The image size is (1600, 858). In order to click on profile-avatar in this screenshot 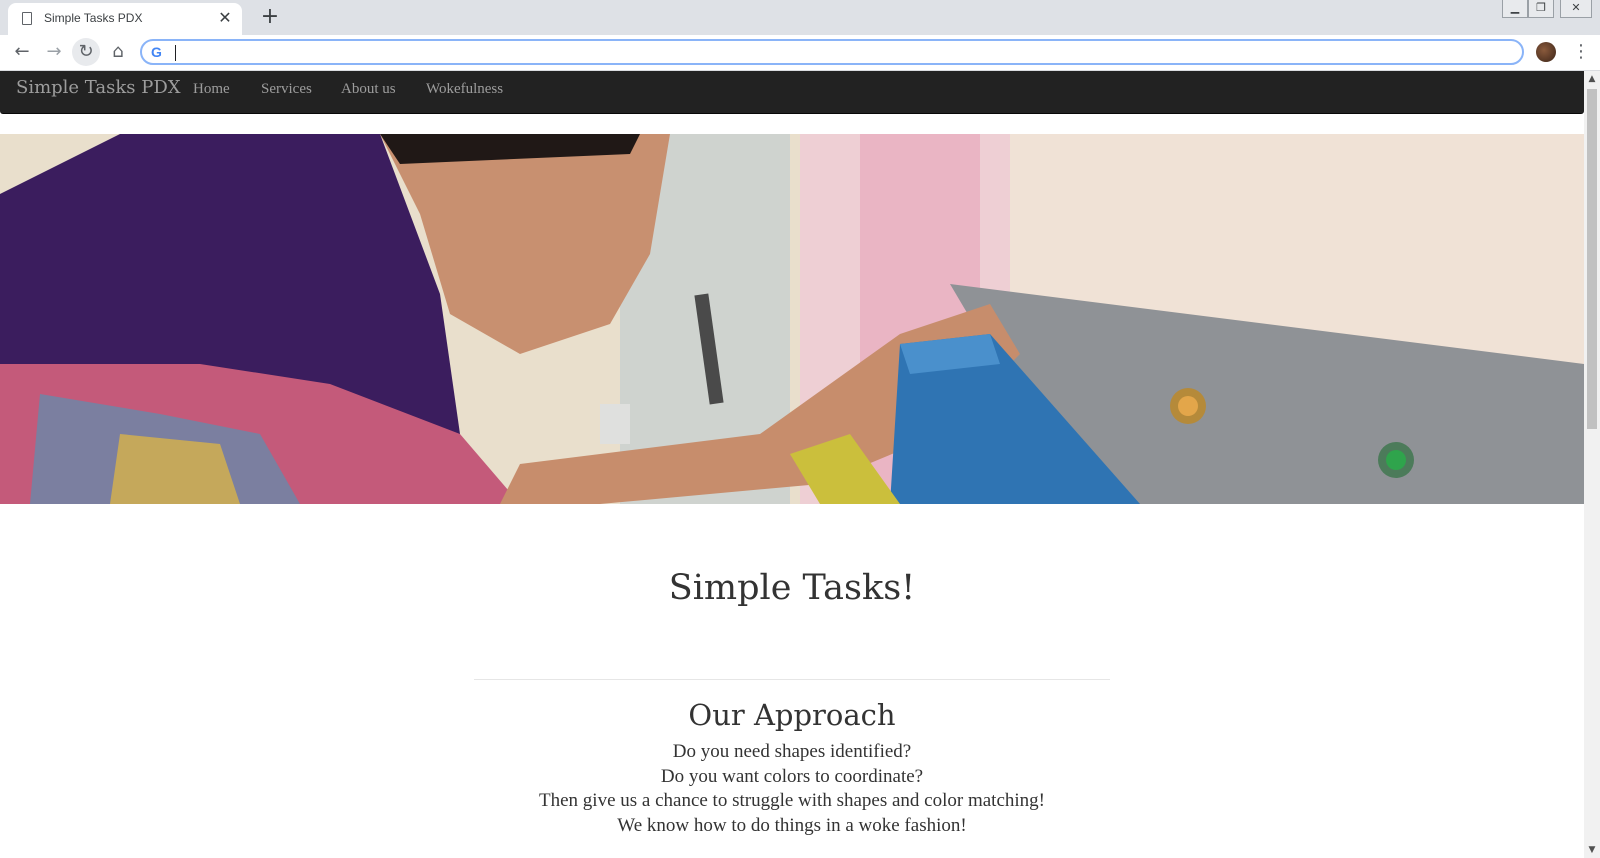, I will do `click(1546, 52)`.